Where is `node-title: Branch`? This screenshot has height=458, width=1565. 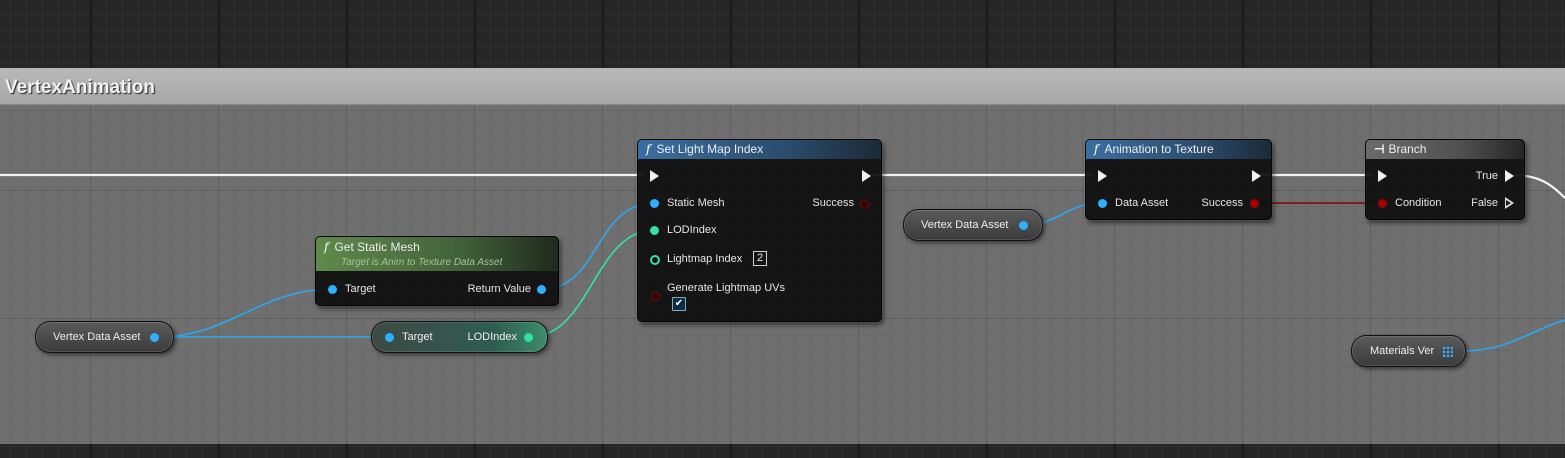 node-title: Branch is located at coordinates (1407, 149).